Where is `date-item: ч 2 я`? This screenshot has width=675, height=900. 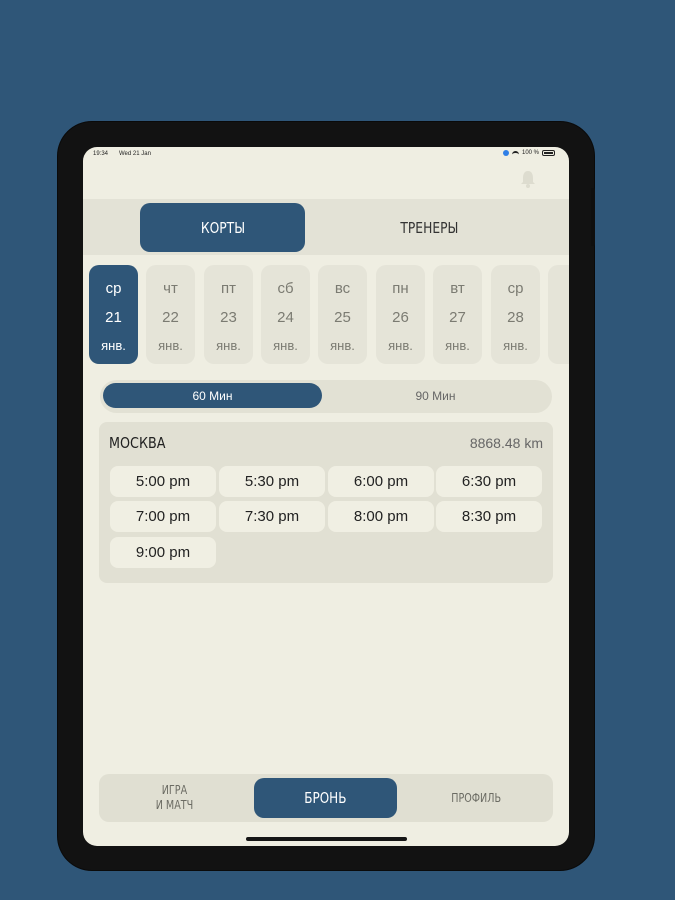 date-item: ч 2 я is located at coordinates (558, 314).